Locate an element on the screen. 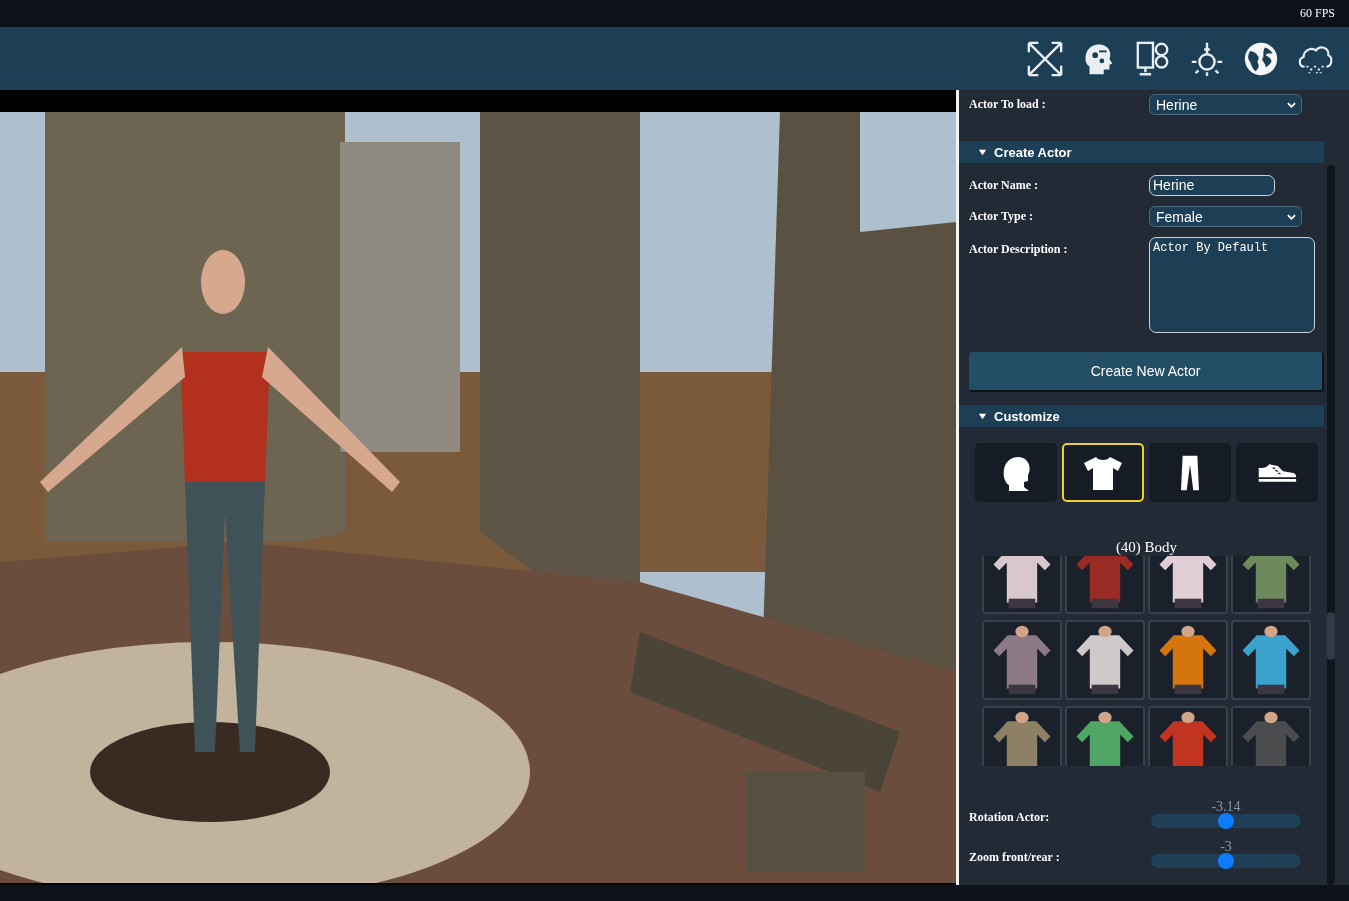  slider-value: -3 is located at coordinates (1226, 847).